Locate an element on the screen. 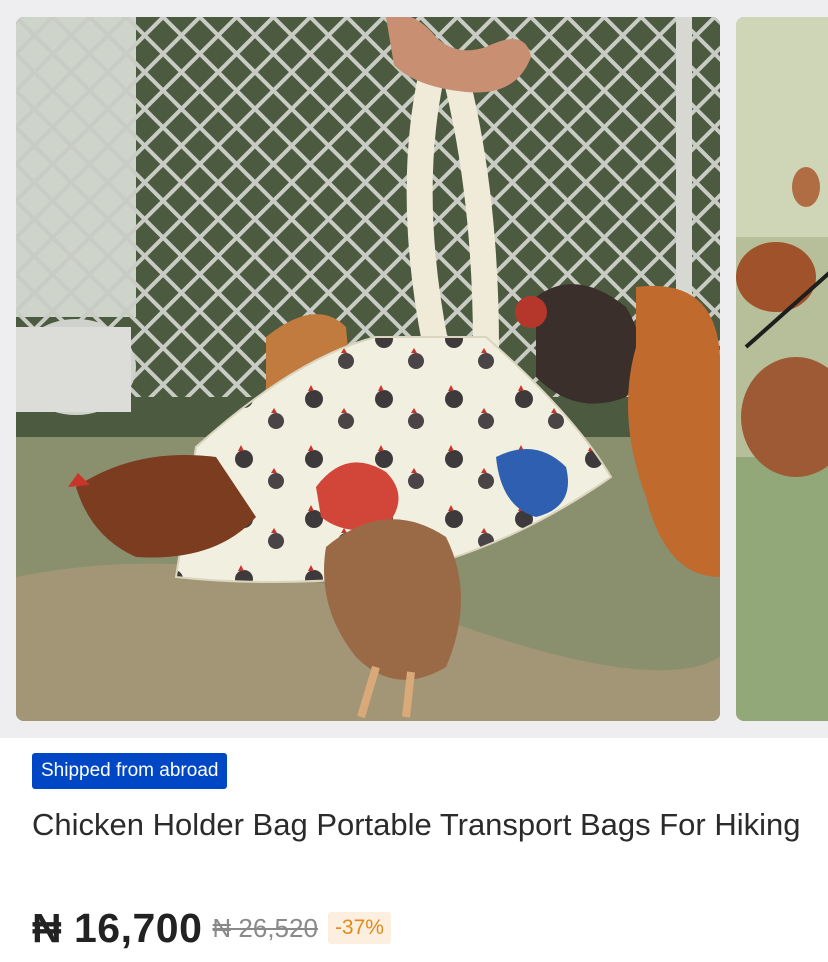  original-price: ₦ 26,520 is located at coordinates (265, 927).